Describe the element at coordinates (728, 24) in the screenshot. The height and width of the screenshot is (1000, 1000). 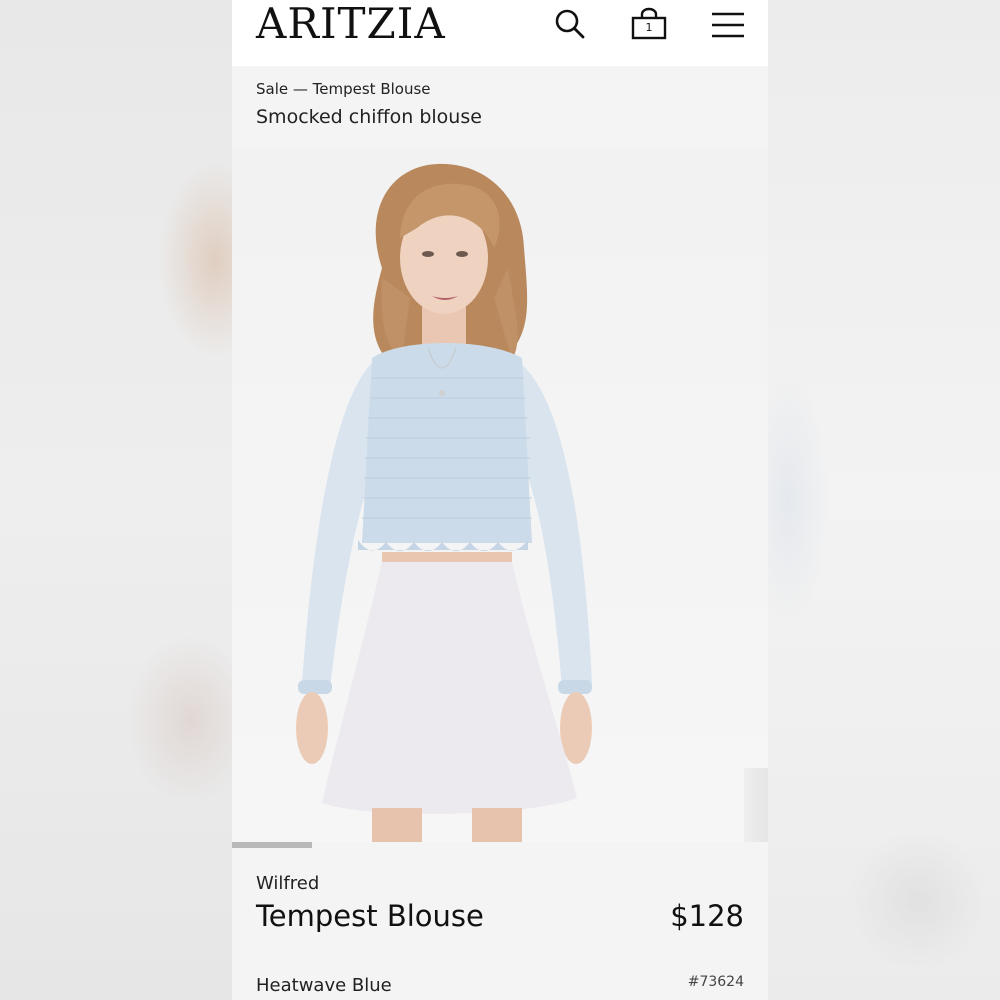
I see `hamburger-menu-icon` at that location.